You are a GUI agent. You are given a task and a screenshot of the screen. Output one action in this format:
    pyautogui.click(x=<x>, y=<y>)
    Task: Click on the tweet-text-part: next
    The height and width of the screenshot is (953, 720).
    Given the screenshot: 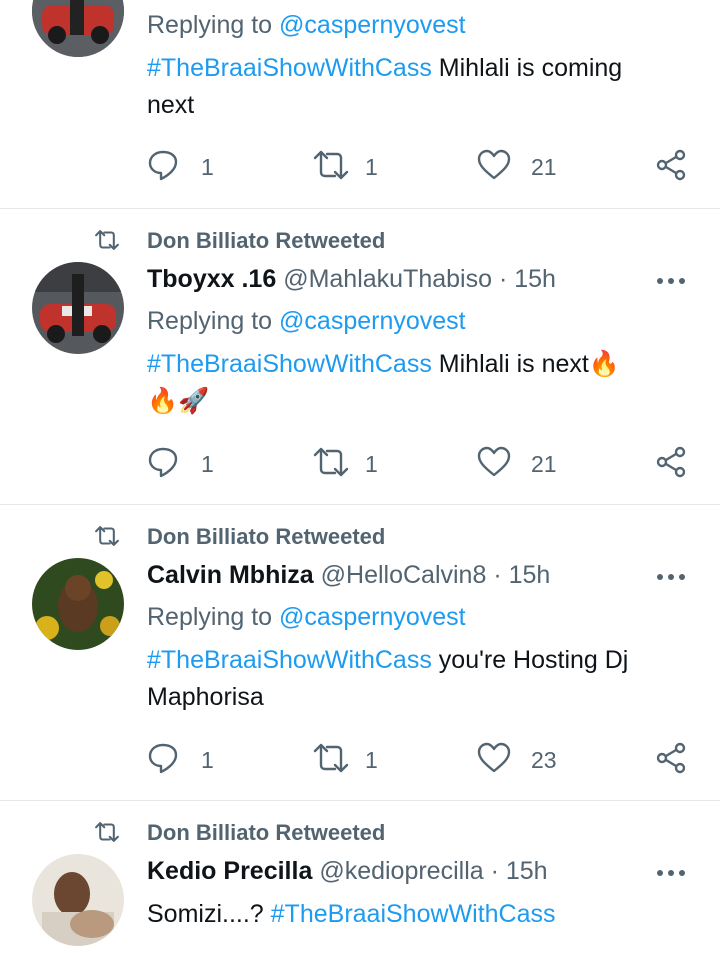 What is the action you would take?
    pyautogui.click(x=171, y=105)
    